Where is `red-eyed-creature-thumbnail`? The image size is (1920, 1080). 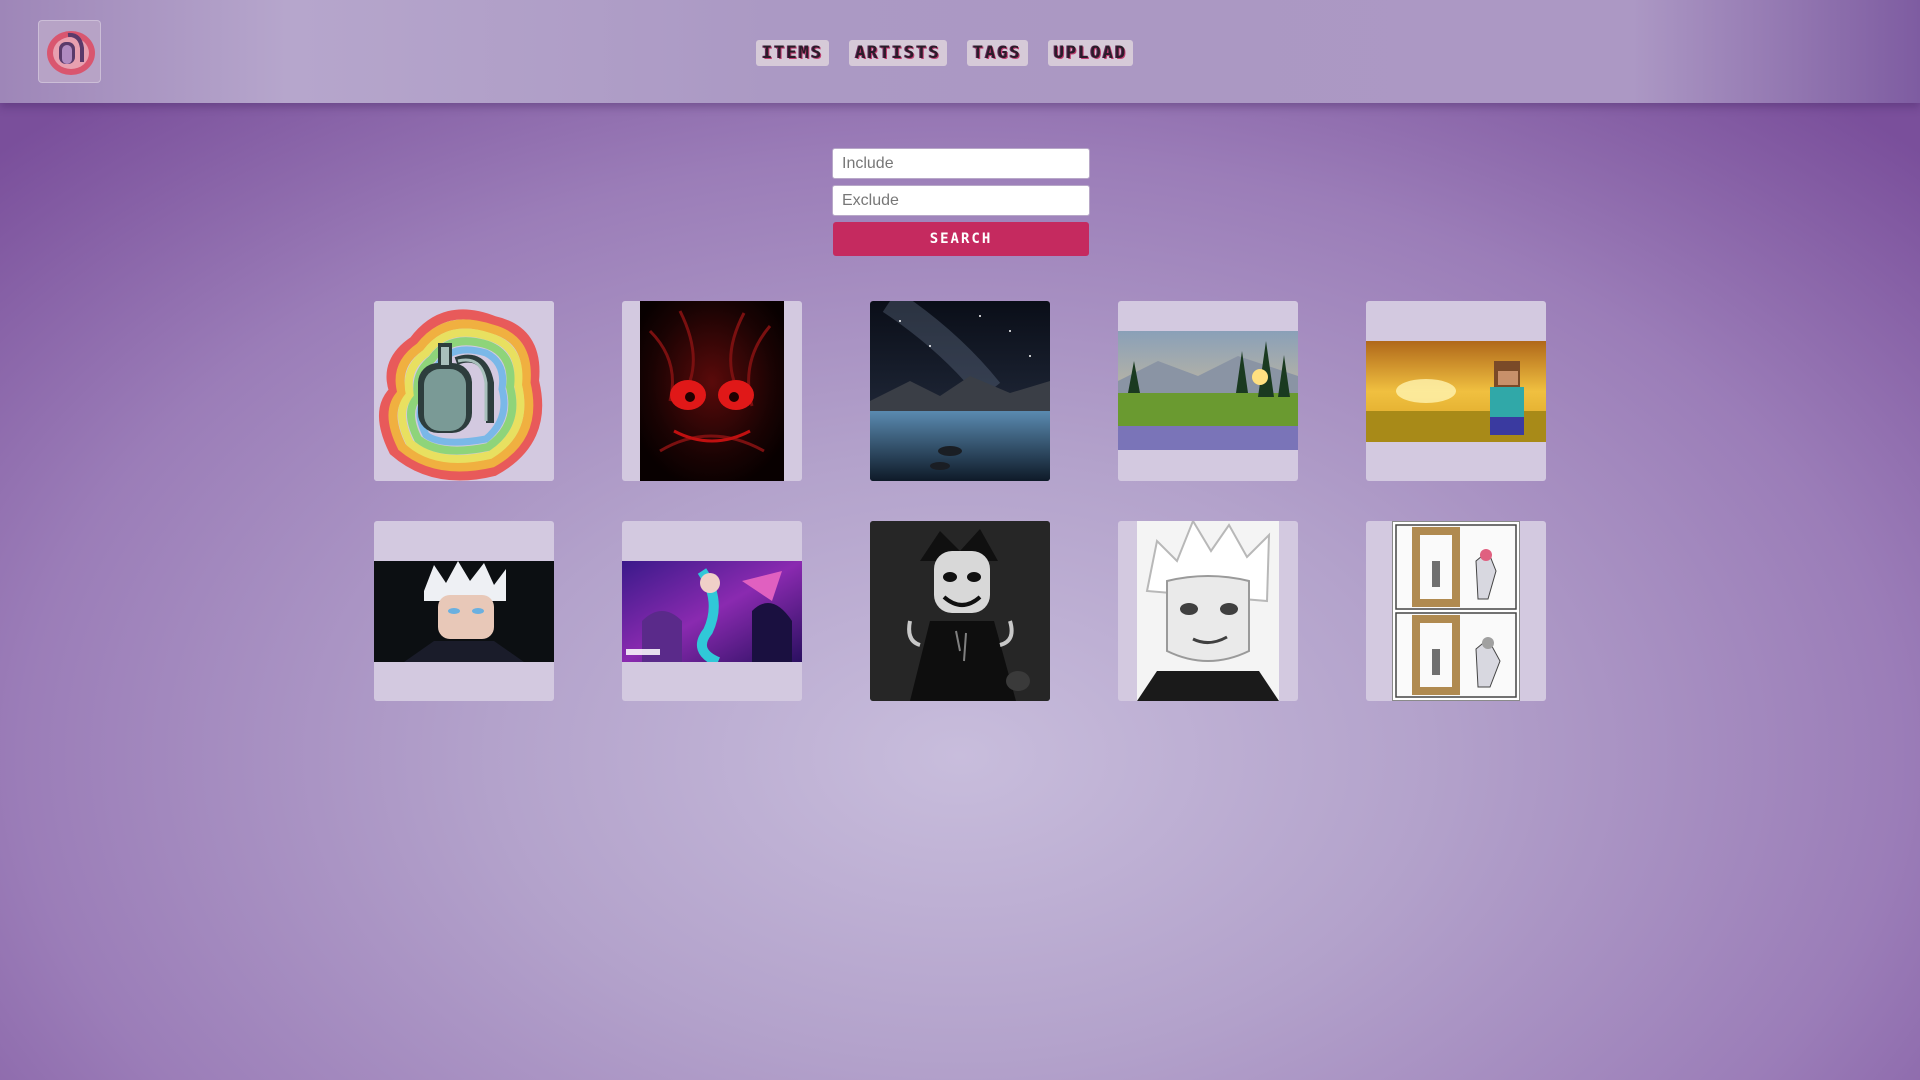
red-eyed-creature-thumbnail is located at coordinates (712, 391).